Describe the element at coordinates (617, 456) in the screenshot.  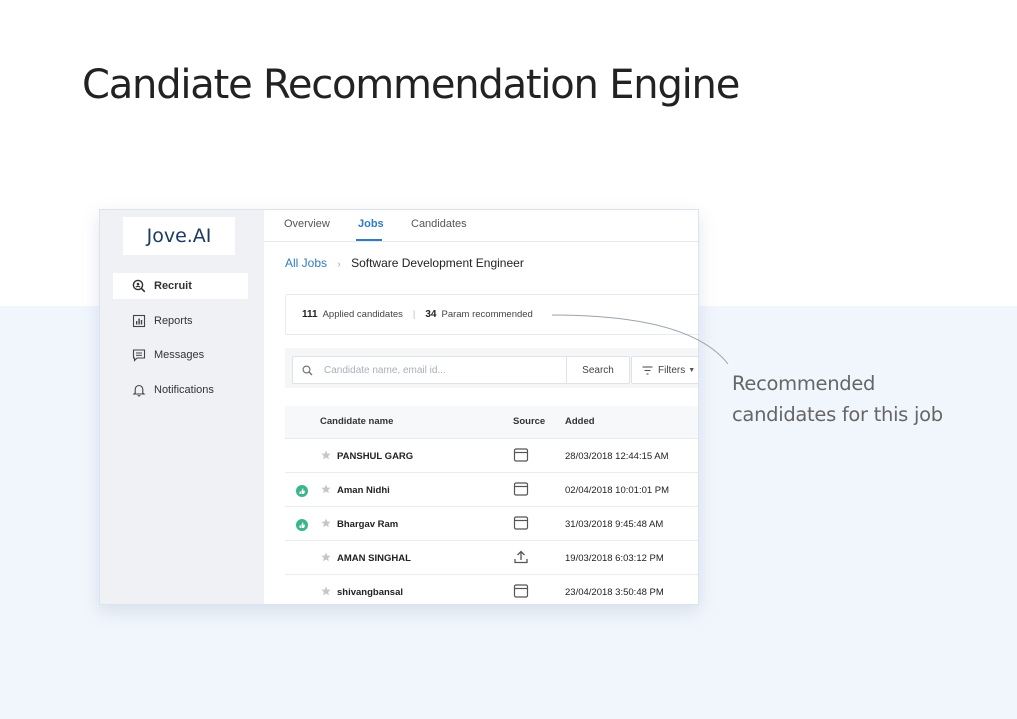
I see `added-date: 28/03/2018 12:44:15 AM` at that location.